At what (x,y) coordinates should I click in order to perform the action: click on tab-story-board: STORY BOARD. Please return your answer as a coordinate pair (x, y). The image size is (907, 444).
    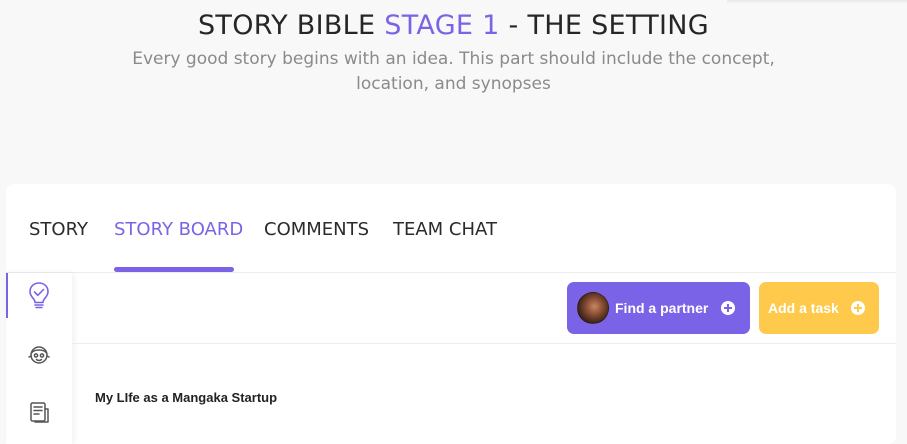
    Looking at the image, I should click on (178, 229).